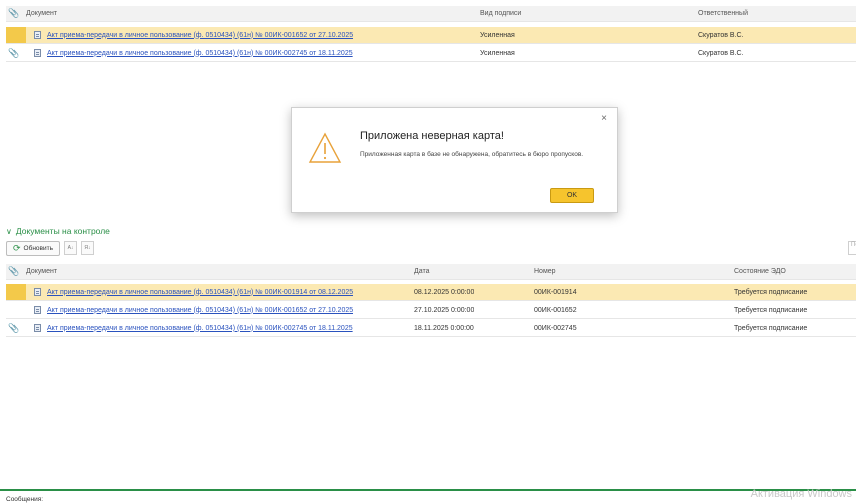 Image resolution: width=856 pixels, height=504 pixels. I want to click on number-cell: 00ИК-002745, so click(555, 328).